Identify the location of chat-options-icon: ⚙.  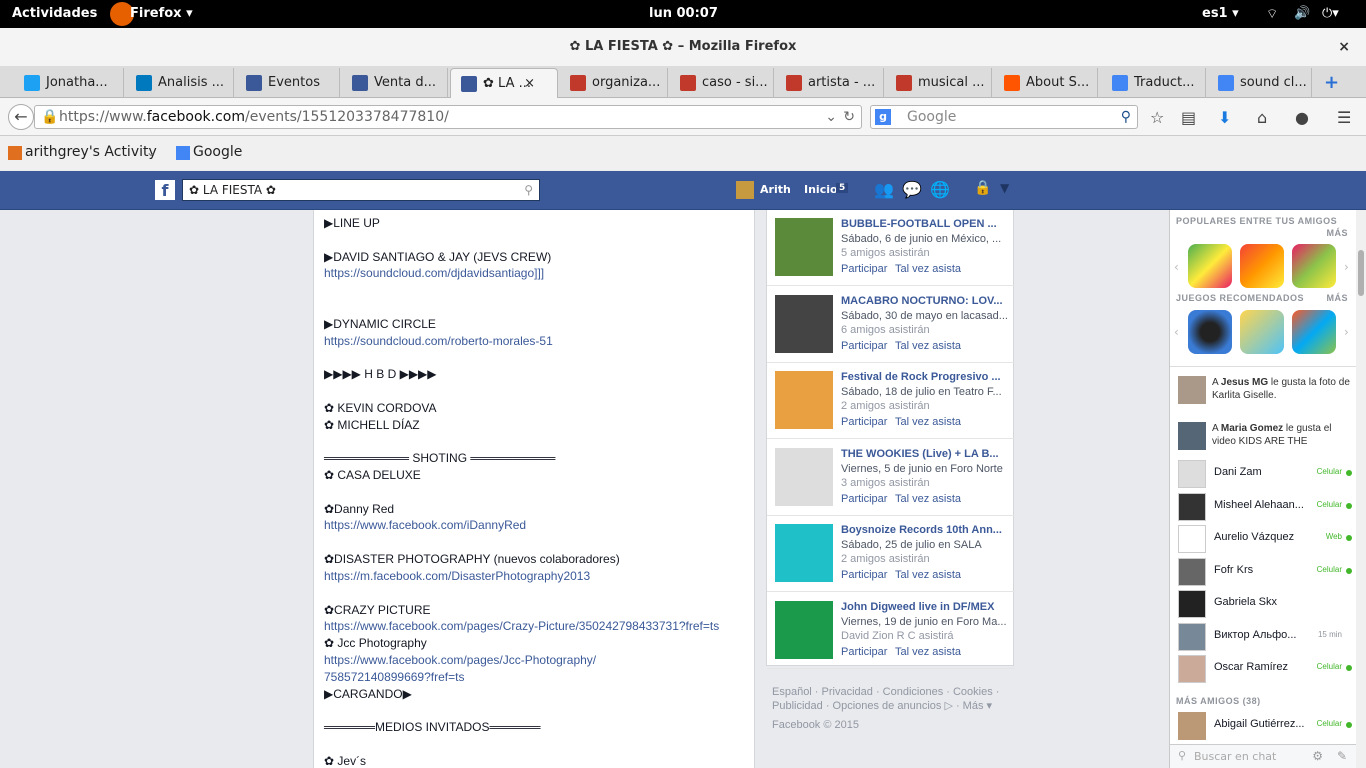
(1317, 756).